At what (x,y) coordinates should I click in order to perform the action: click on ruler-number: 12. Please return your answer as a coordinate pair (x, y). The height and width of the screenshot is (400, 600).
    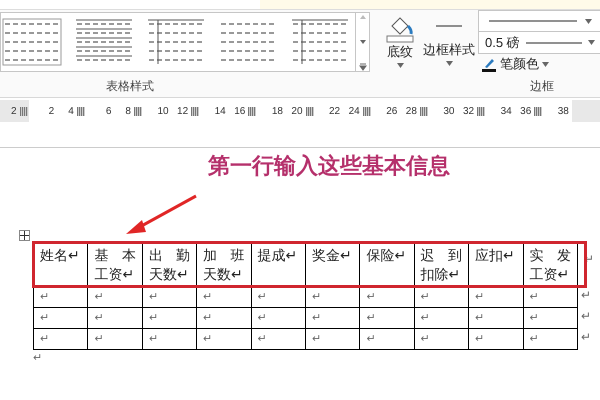
    Looking at the image, I should click on (182, 111).